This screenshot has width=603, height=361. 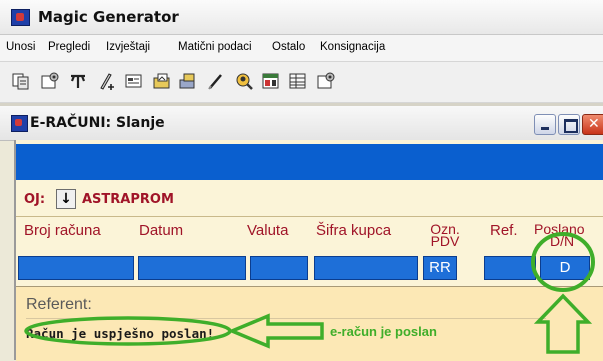 What do you see at coordinates (66, 199) in the screenshot?
I see `oj-dropdown-button: ↓` at bounding box center [66, 199].